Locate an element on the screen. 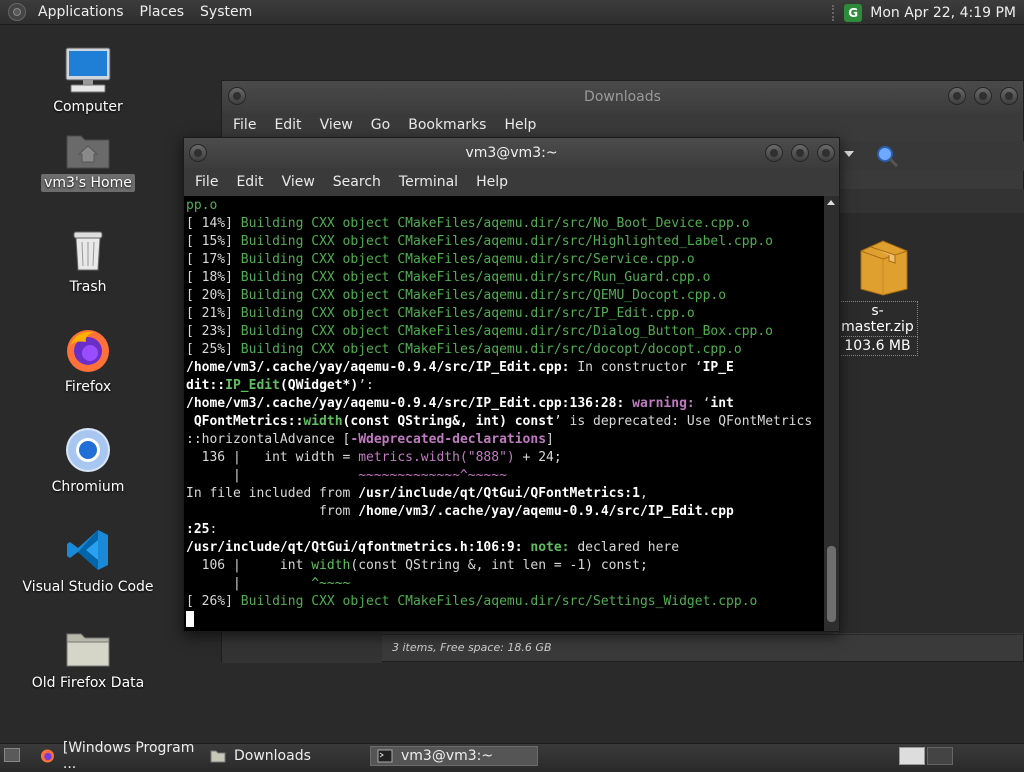  terminal-text: | is located at coordinates (272, 475).